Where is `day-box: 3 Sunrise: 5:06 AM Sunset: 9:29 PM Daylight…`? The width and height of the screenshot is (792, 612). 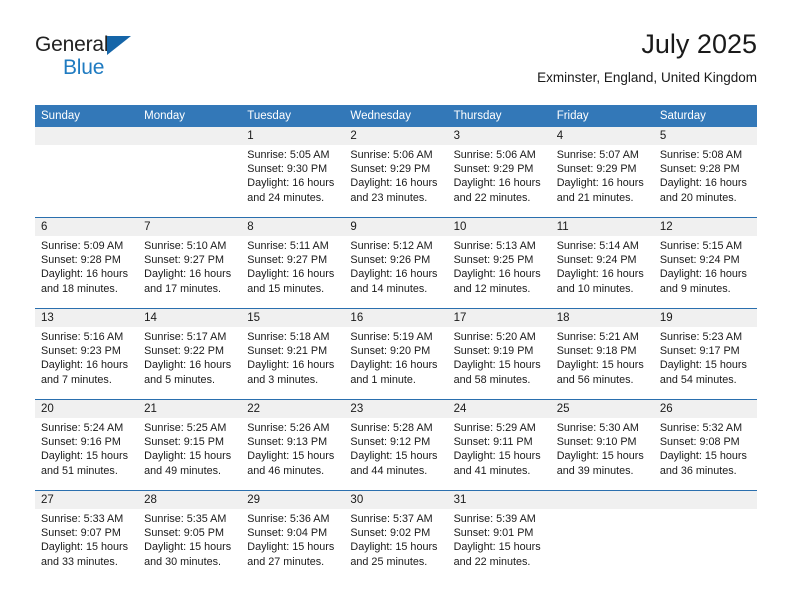 day-box: 3 Sunrise: 5:06 AM Sunset: 9:29 PM Daylight… is located at coordinates (499, 172).